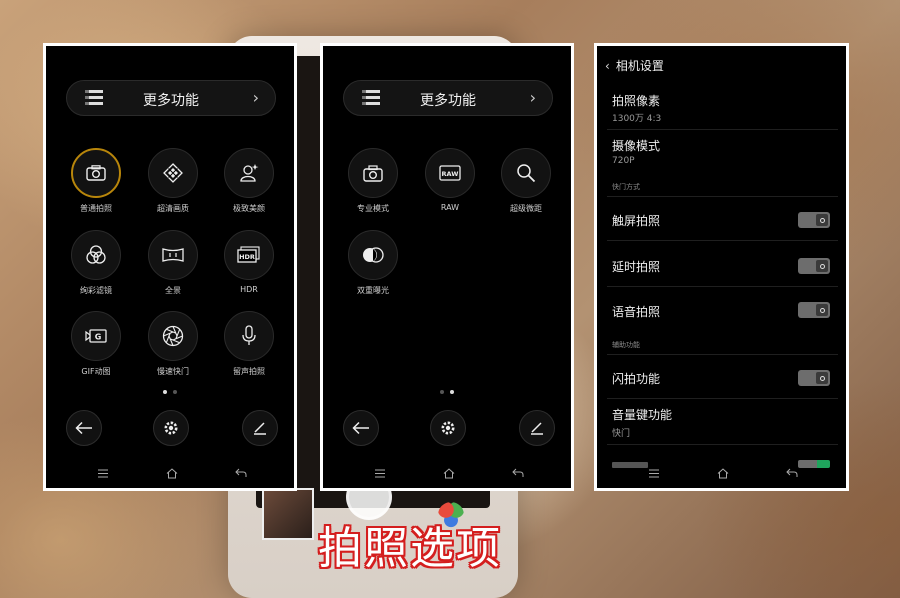 The image size is (900, 598). What do you see at coordinates (288, 514) in the screenshot?
I see `background-gallery-thumbnail` at bounding box center [288, 514].